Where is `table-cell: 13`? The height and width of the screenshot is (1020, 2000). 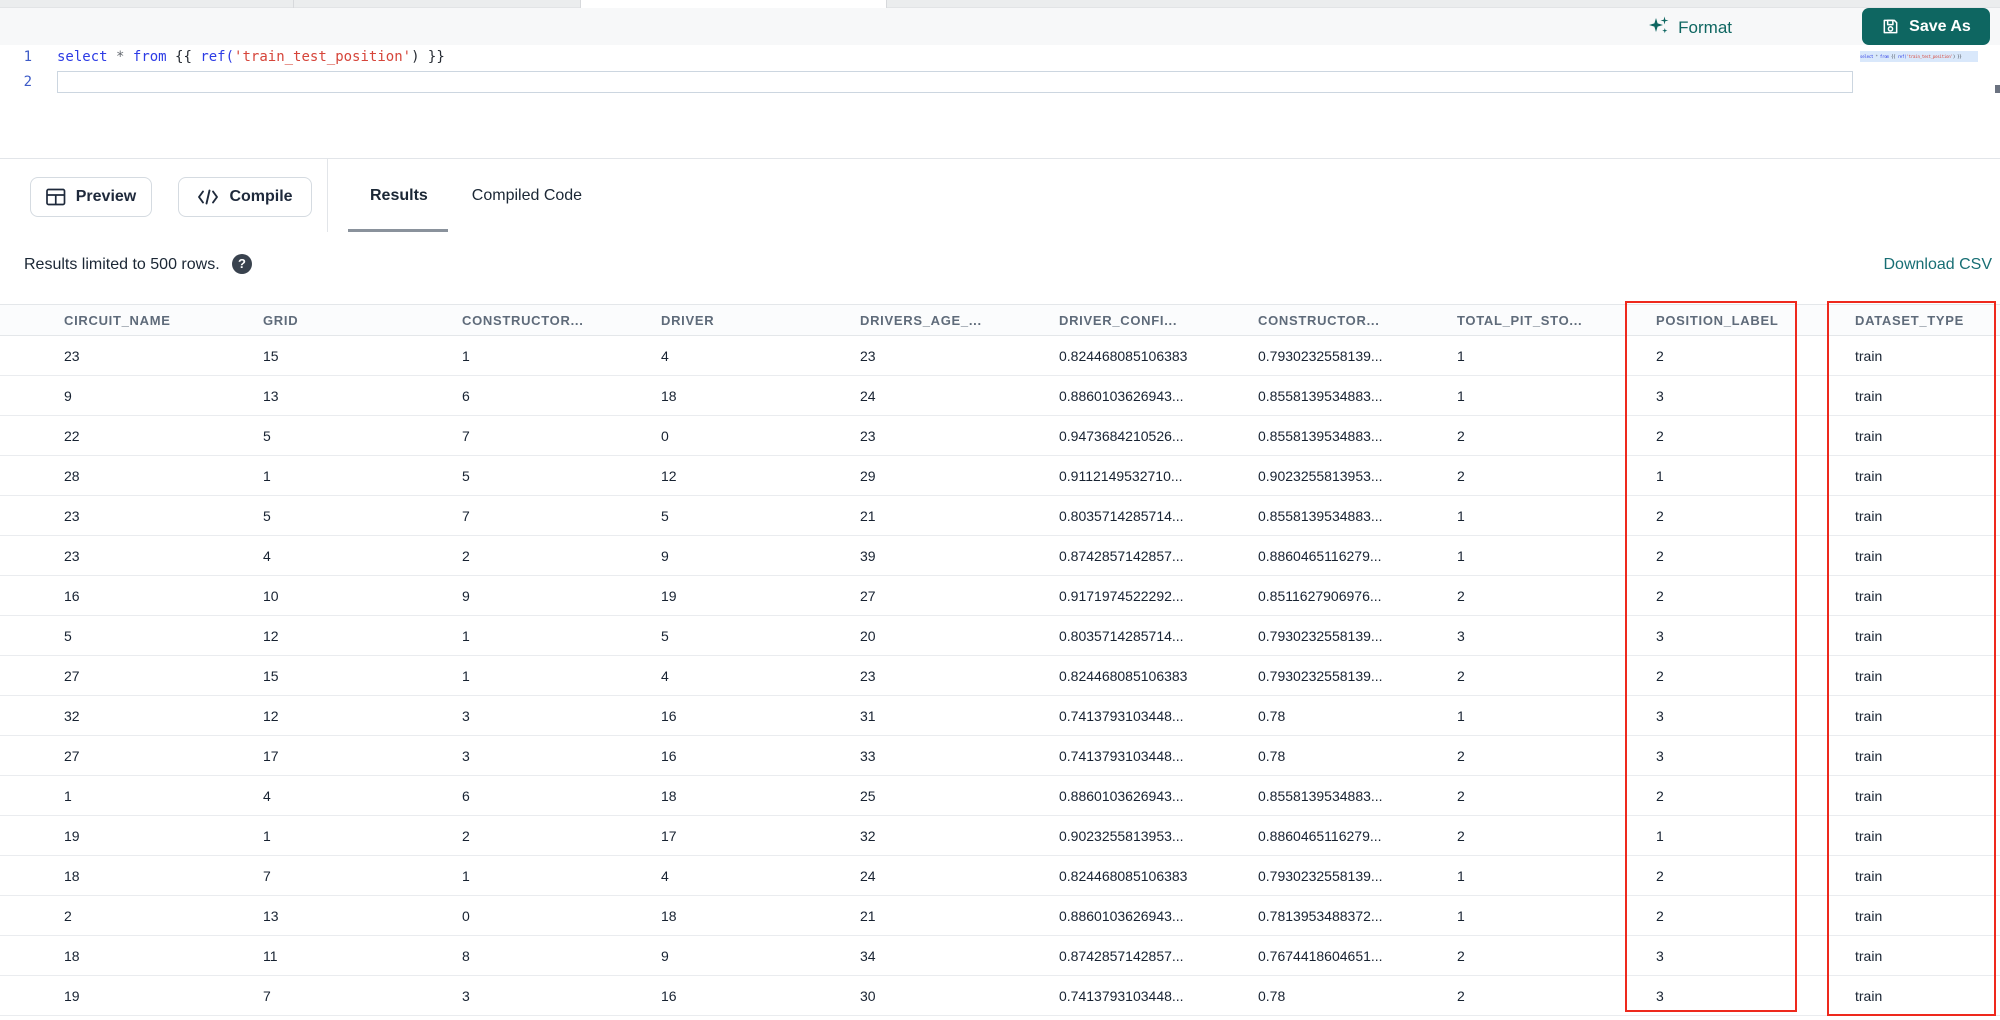
table-cell: 13 is located at coordinates (271, 916).